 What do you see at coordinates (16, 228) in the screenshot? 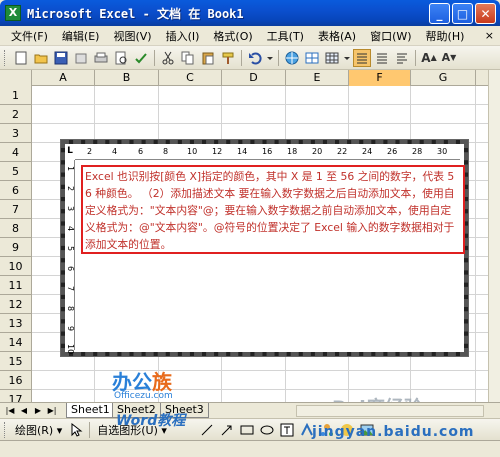
I see `row-header: 8` at bounding box center [16, 228].